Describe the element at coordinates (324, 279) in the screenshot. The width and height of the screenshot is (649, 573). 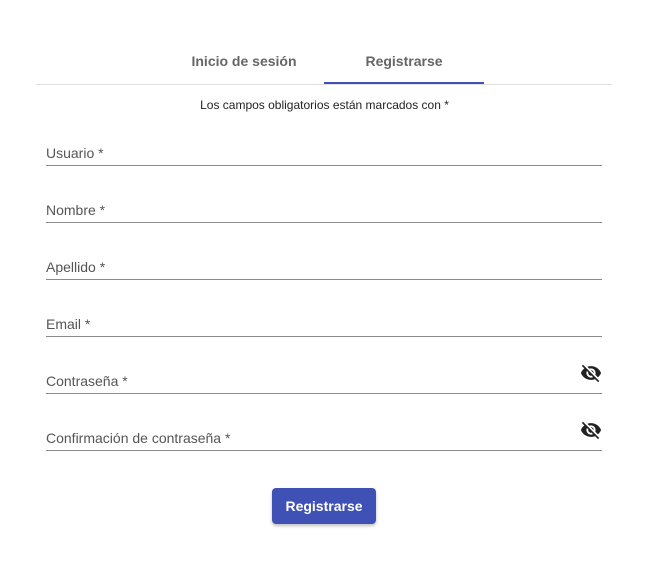
I see `last-name-underline` at that location.